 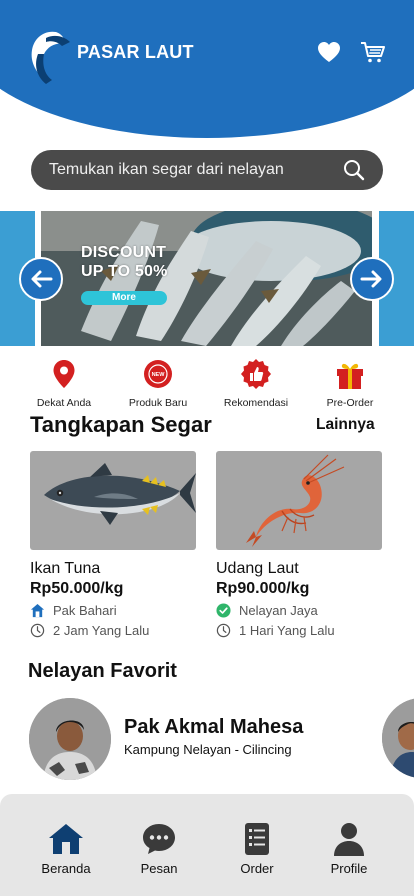 I want to click on nav-label: Beranda, so click(x=66, y=868).